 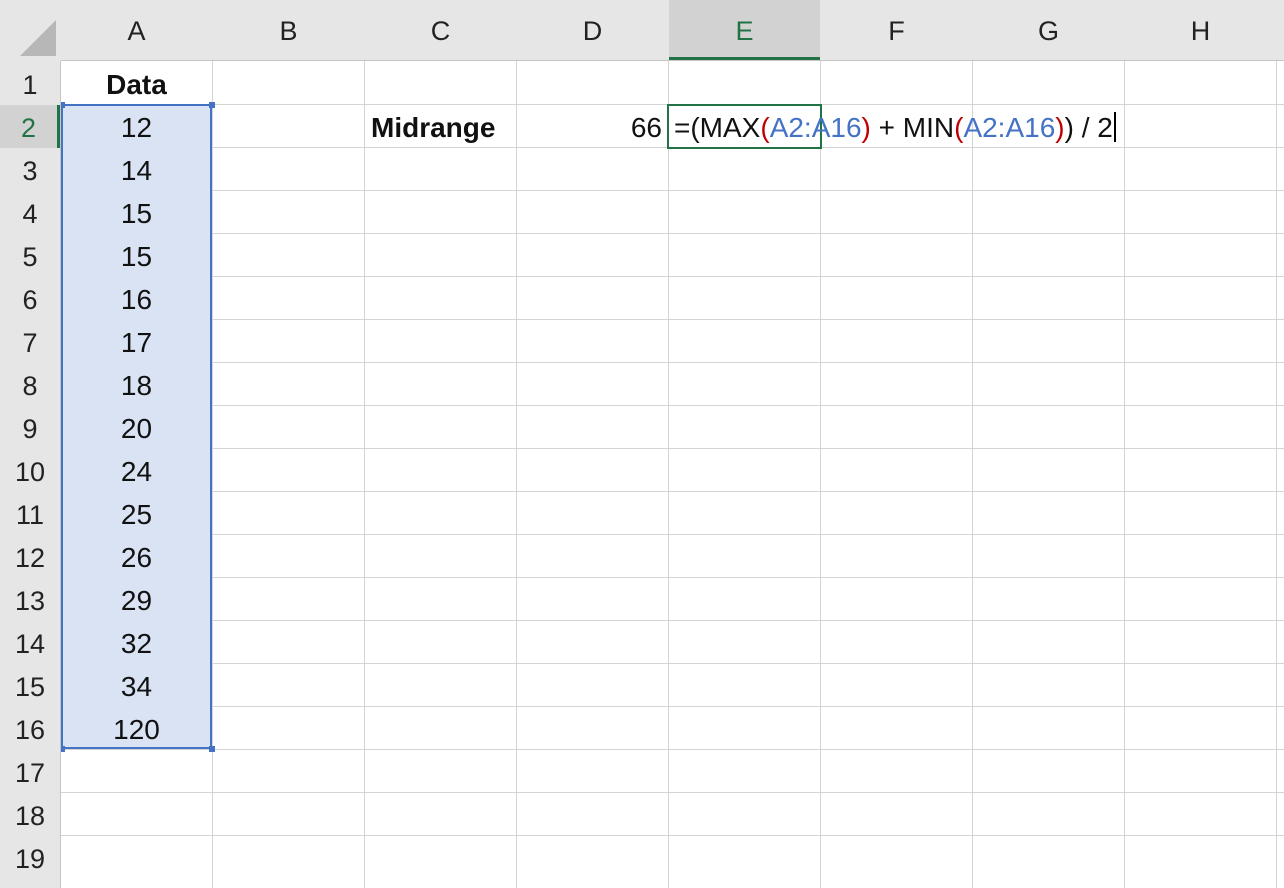 I want to click on cell-a15: 34, so click(x=136, y=685).